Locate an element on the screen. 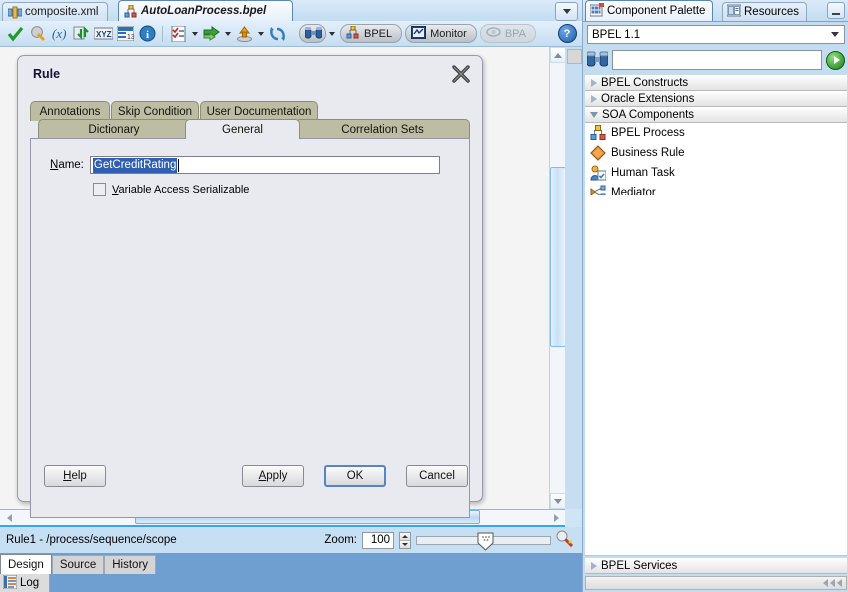 The height and width of the screenshot is (592, 848). dialog-tab-annotations: Annotations is located at coordinates (70, 111).